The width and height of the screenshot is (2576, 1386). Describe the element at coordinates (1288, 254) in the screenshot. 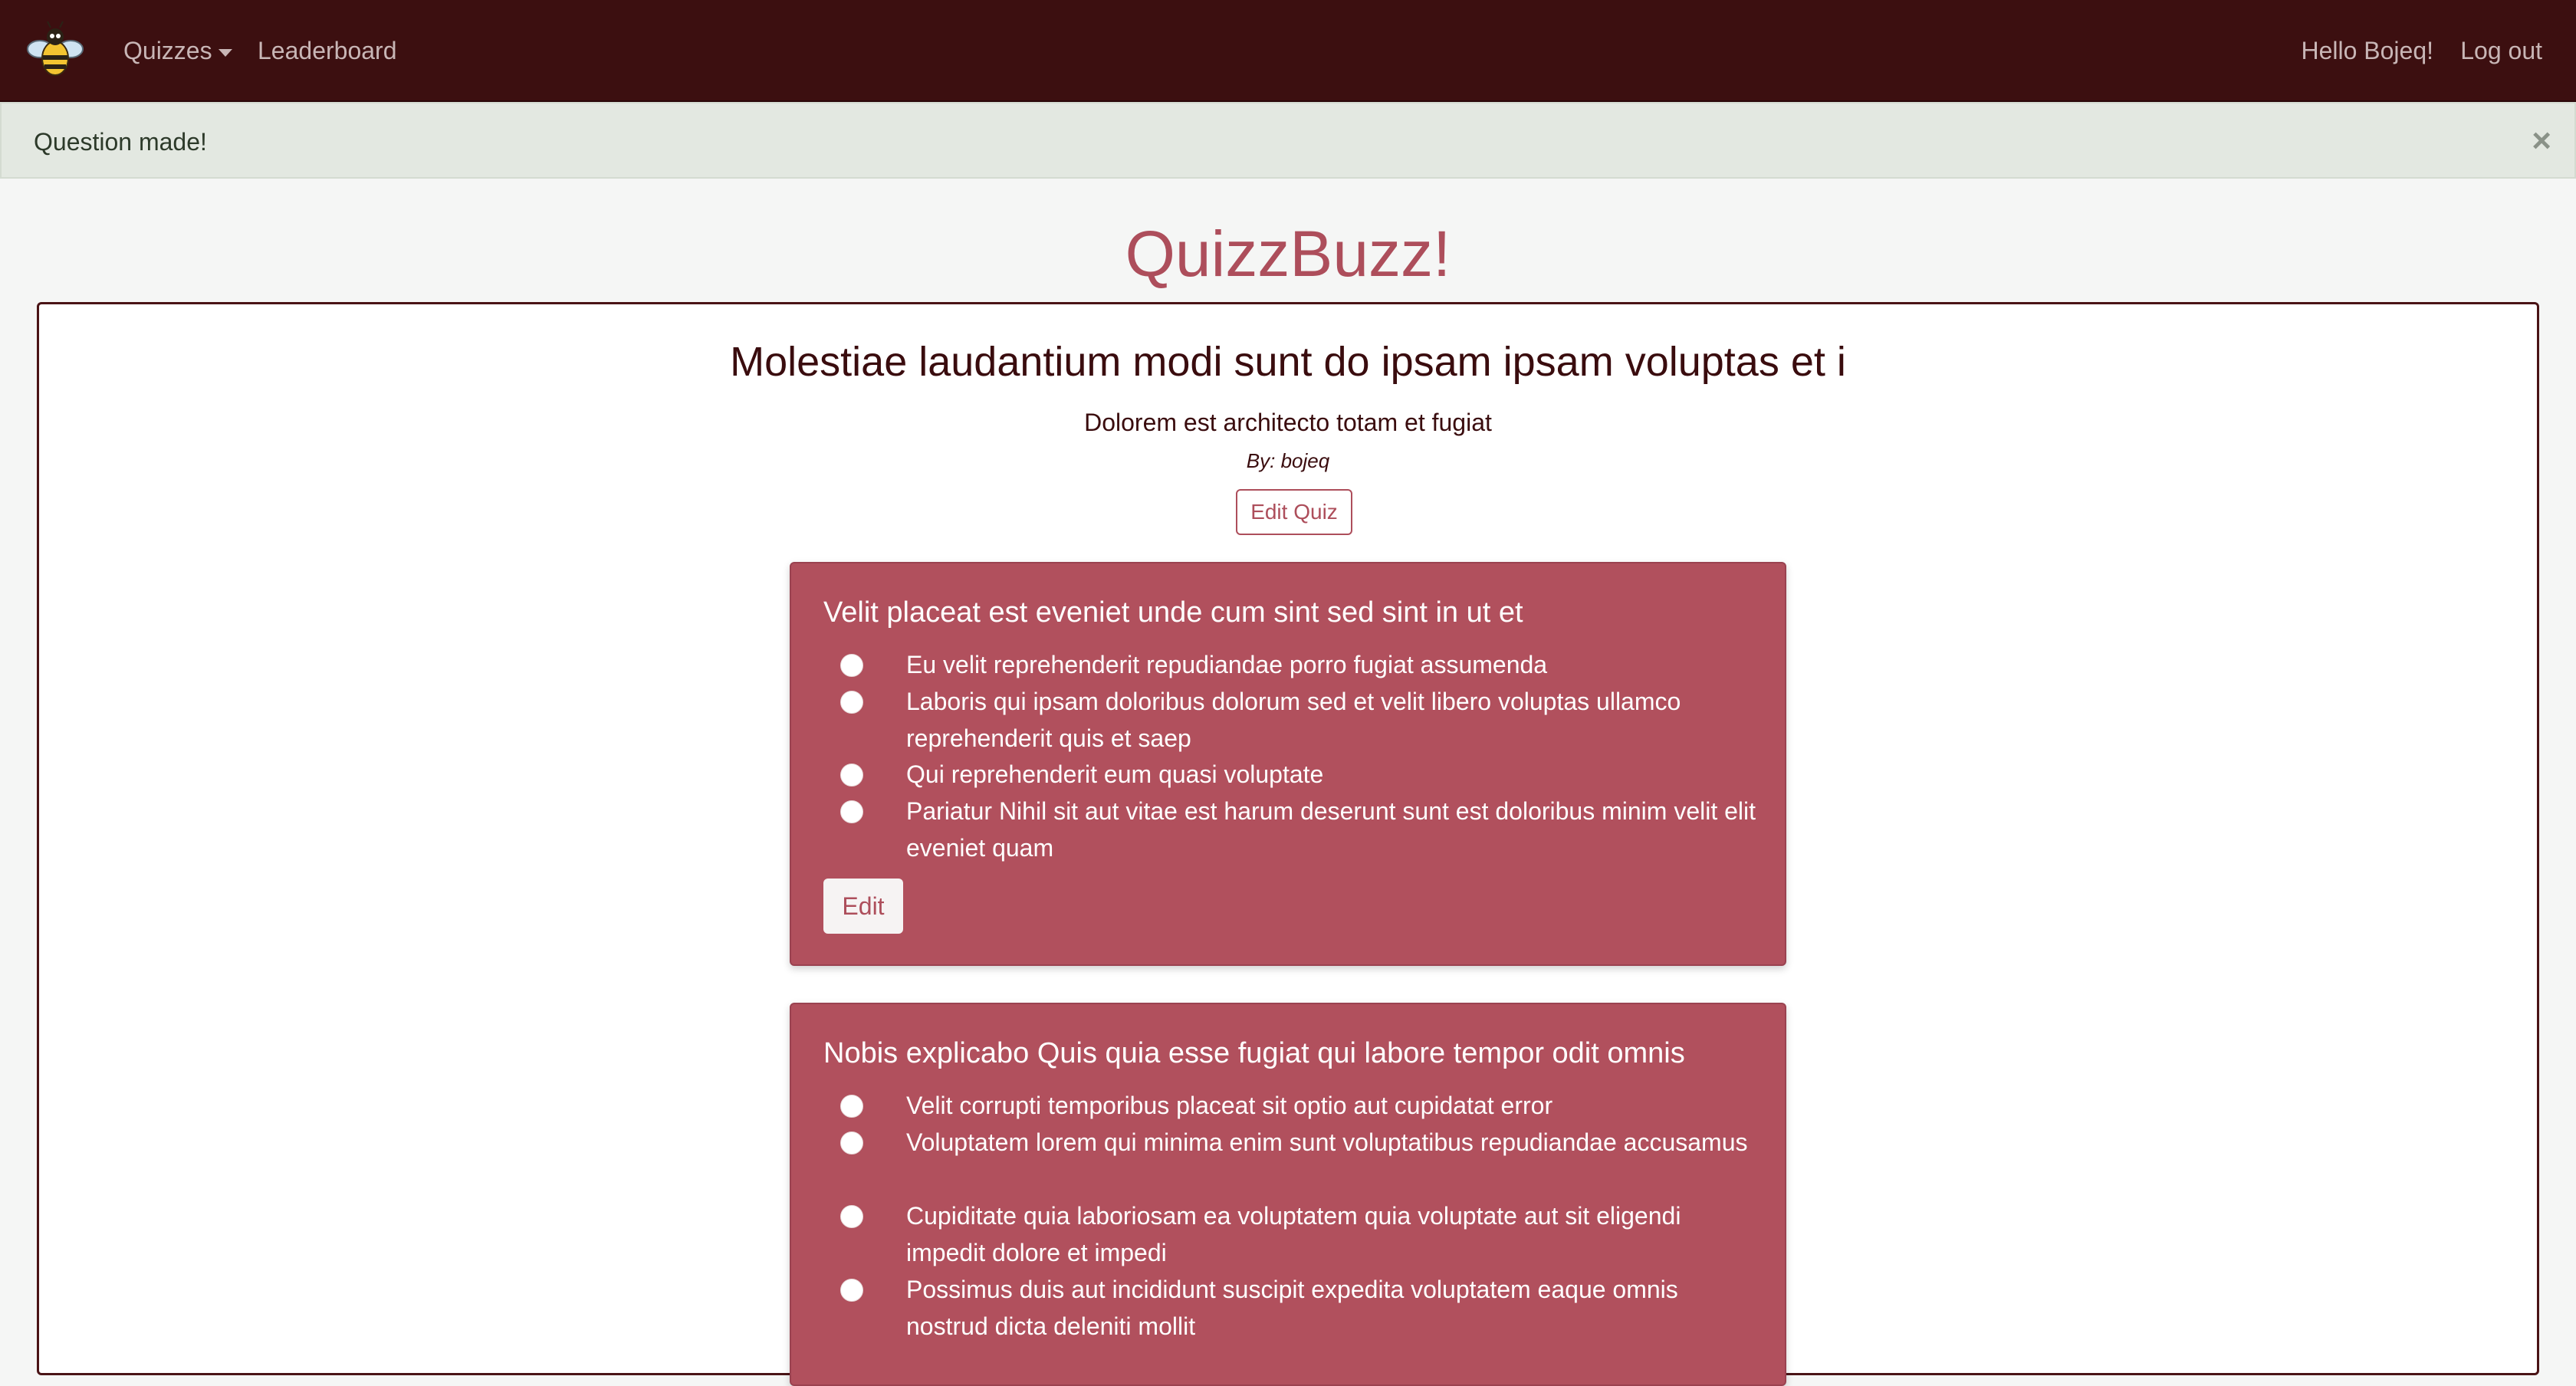

I see `page-title: QuizzBuzz!` at that location.